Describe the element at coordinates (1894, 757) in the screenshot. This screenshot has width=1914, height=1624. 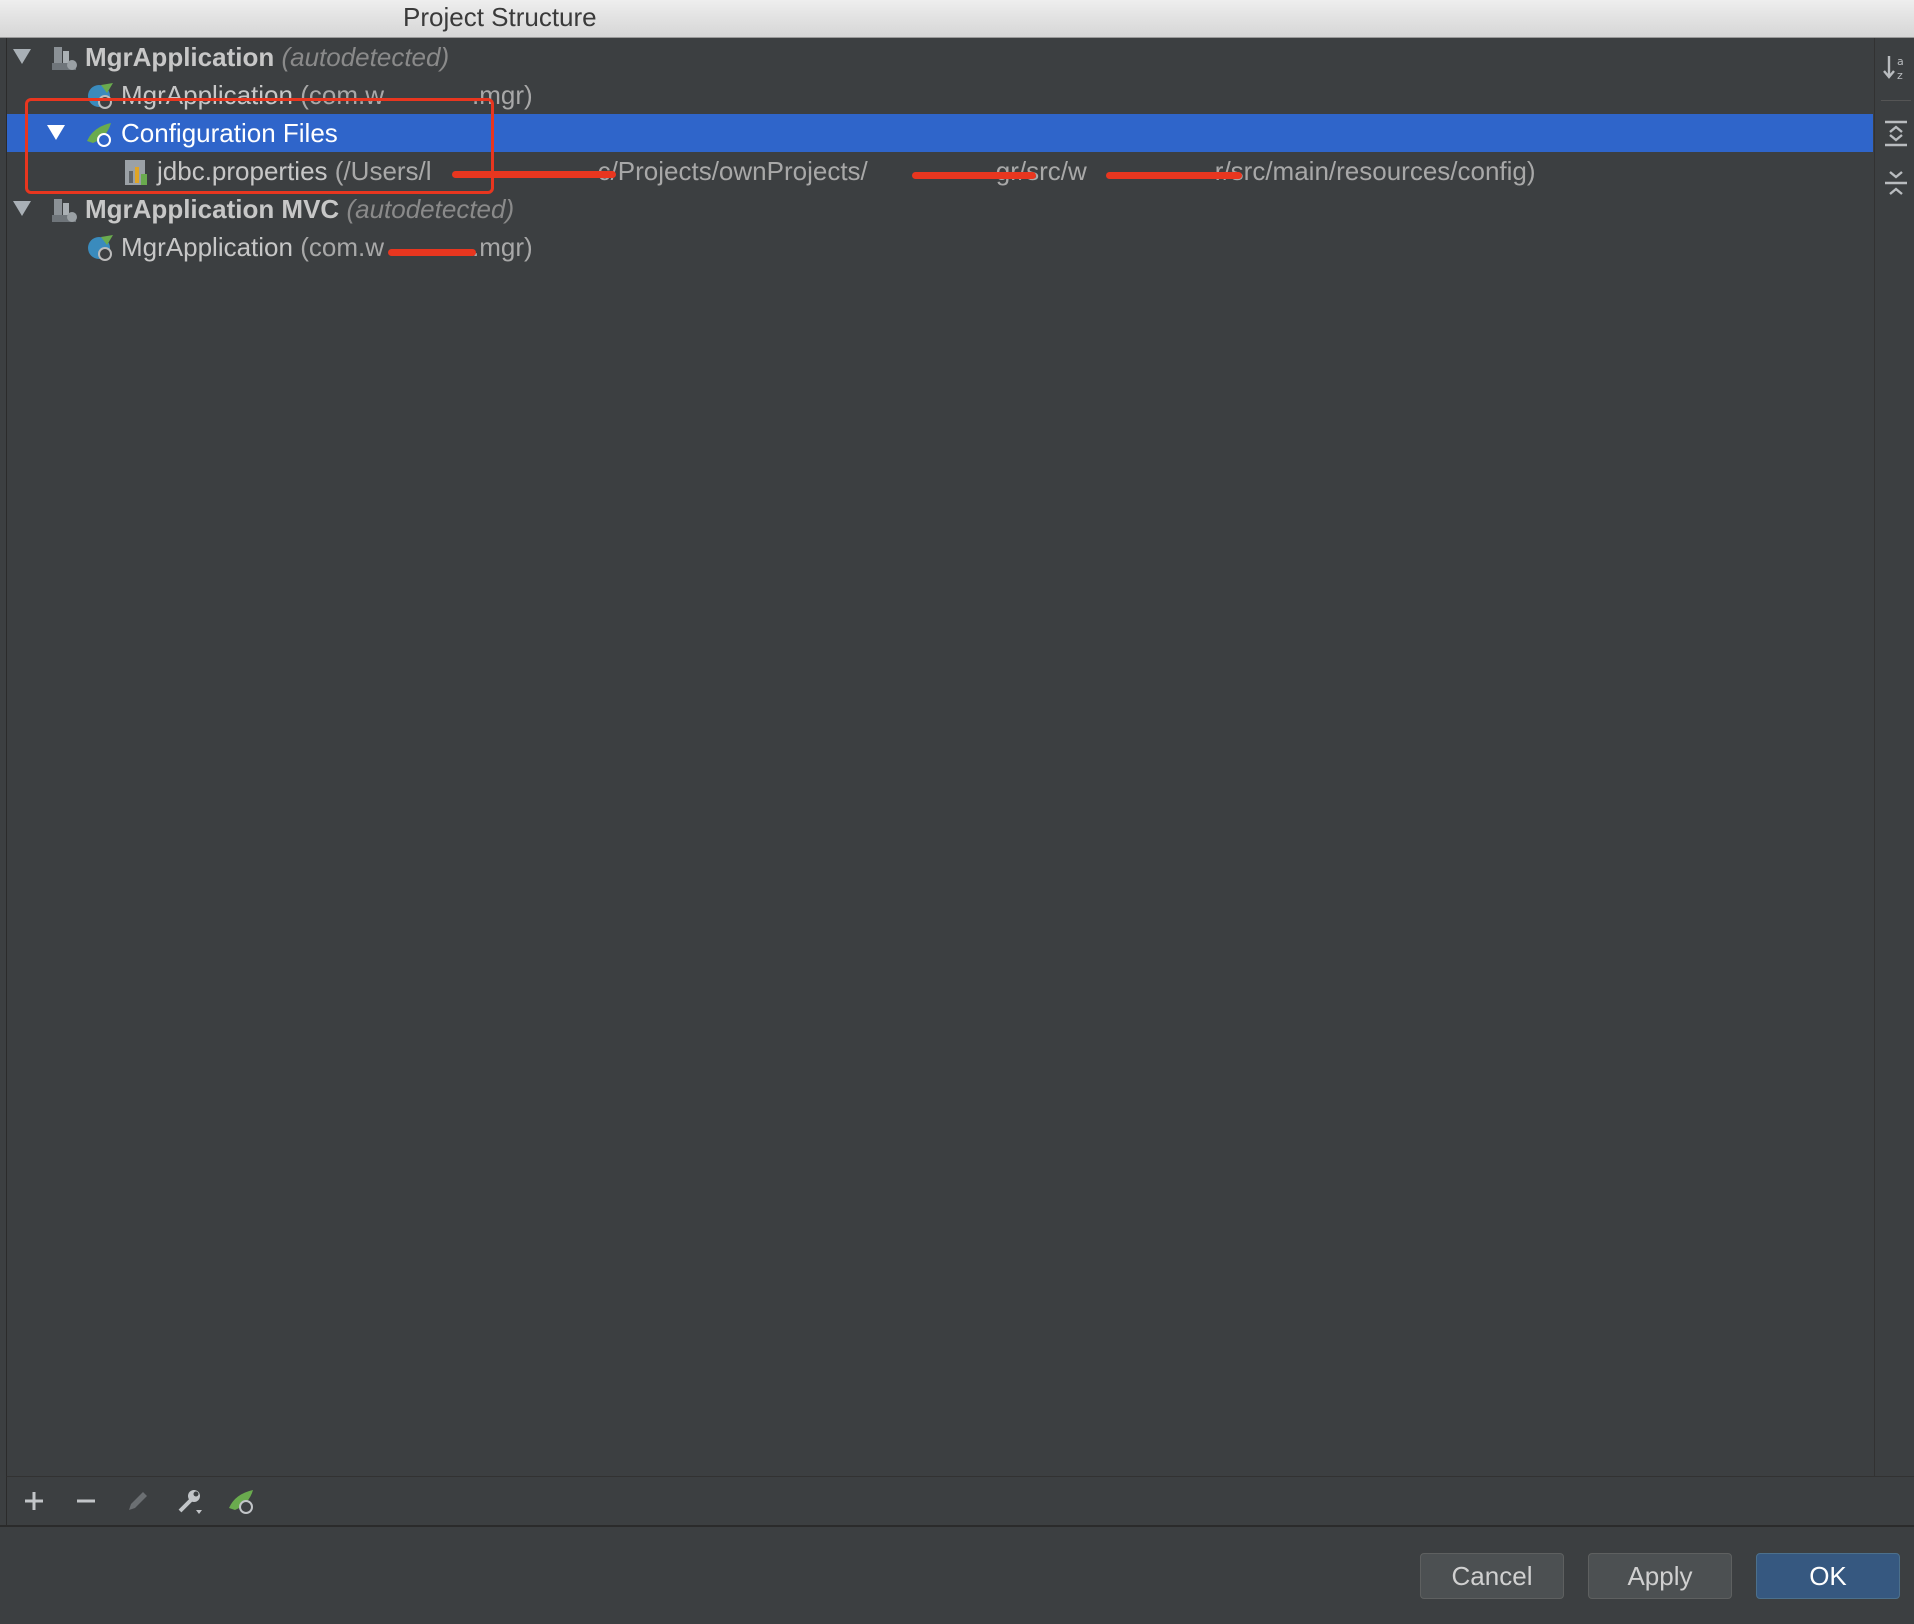
I see `side-toolbar: a z` at that location.